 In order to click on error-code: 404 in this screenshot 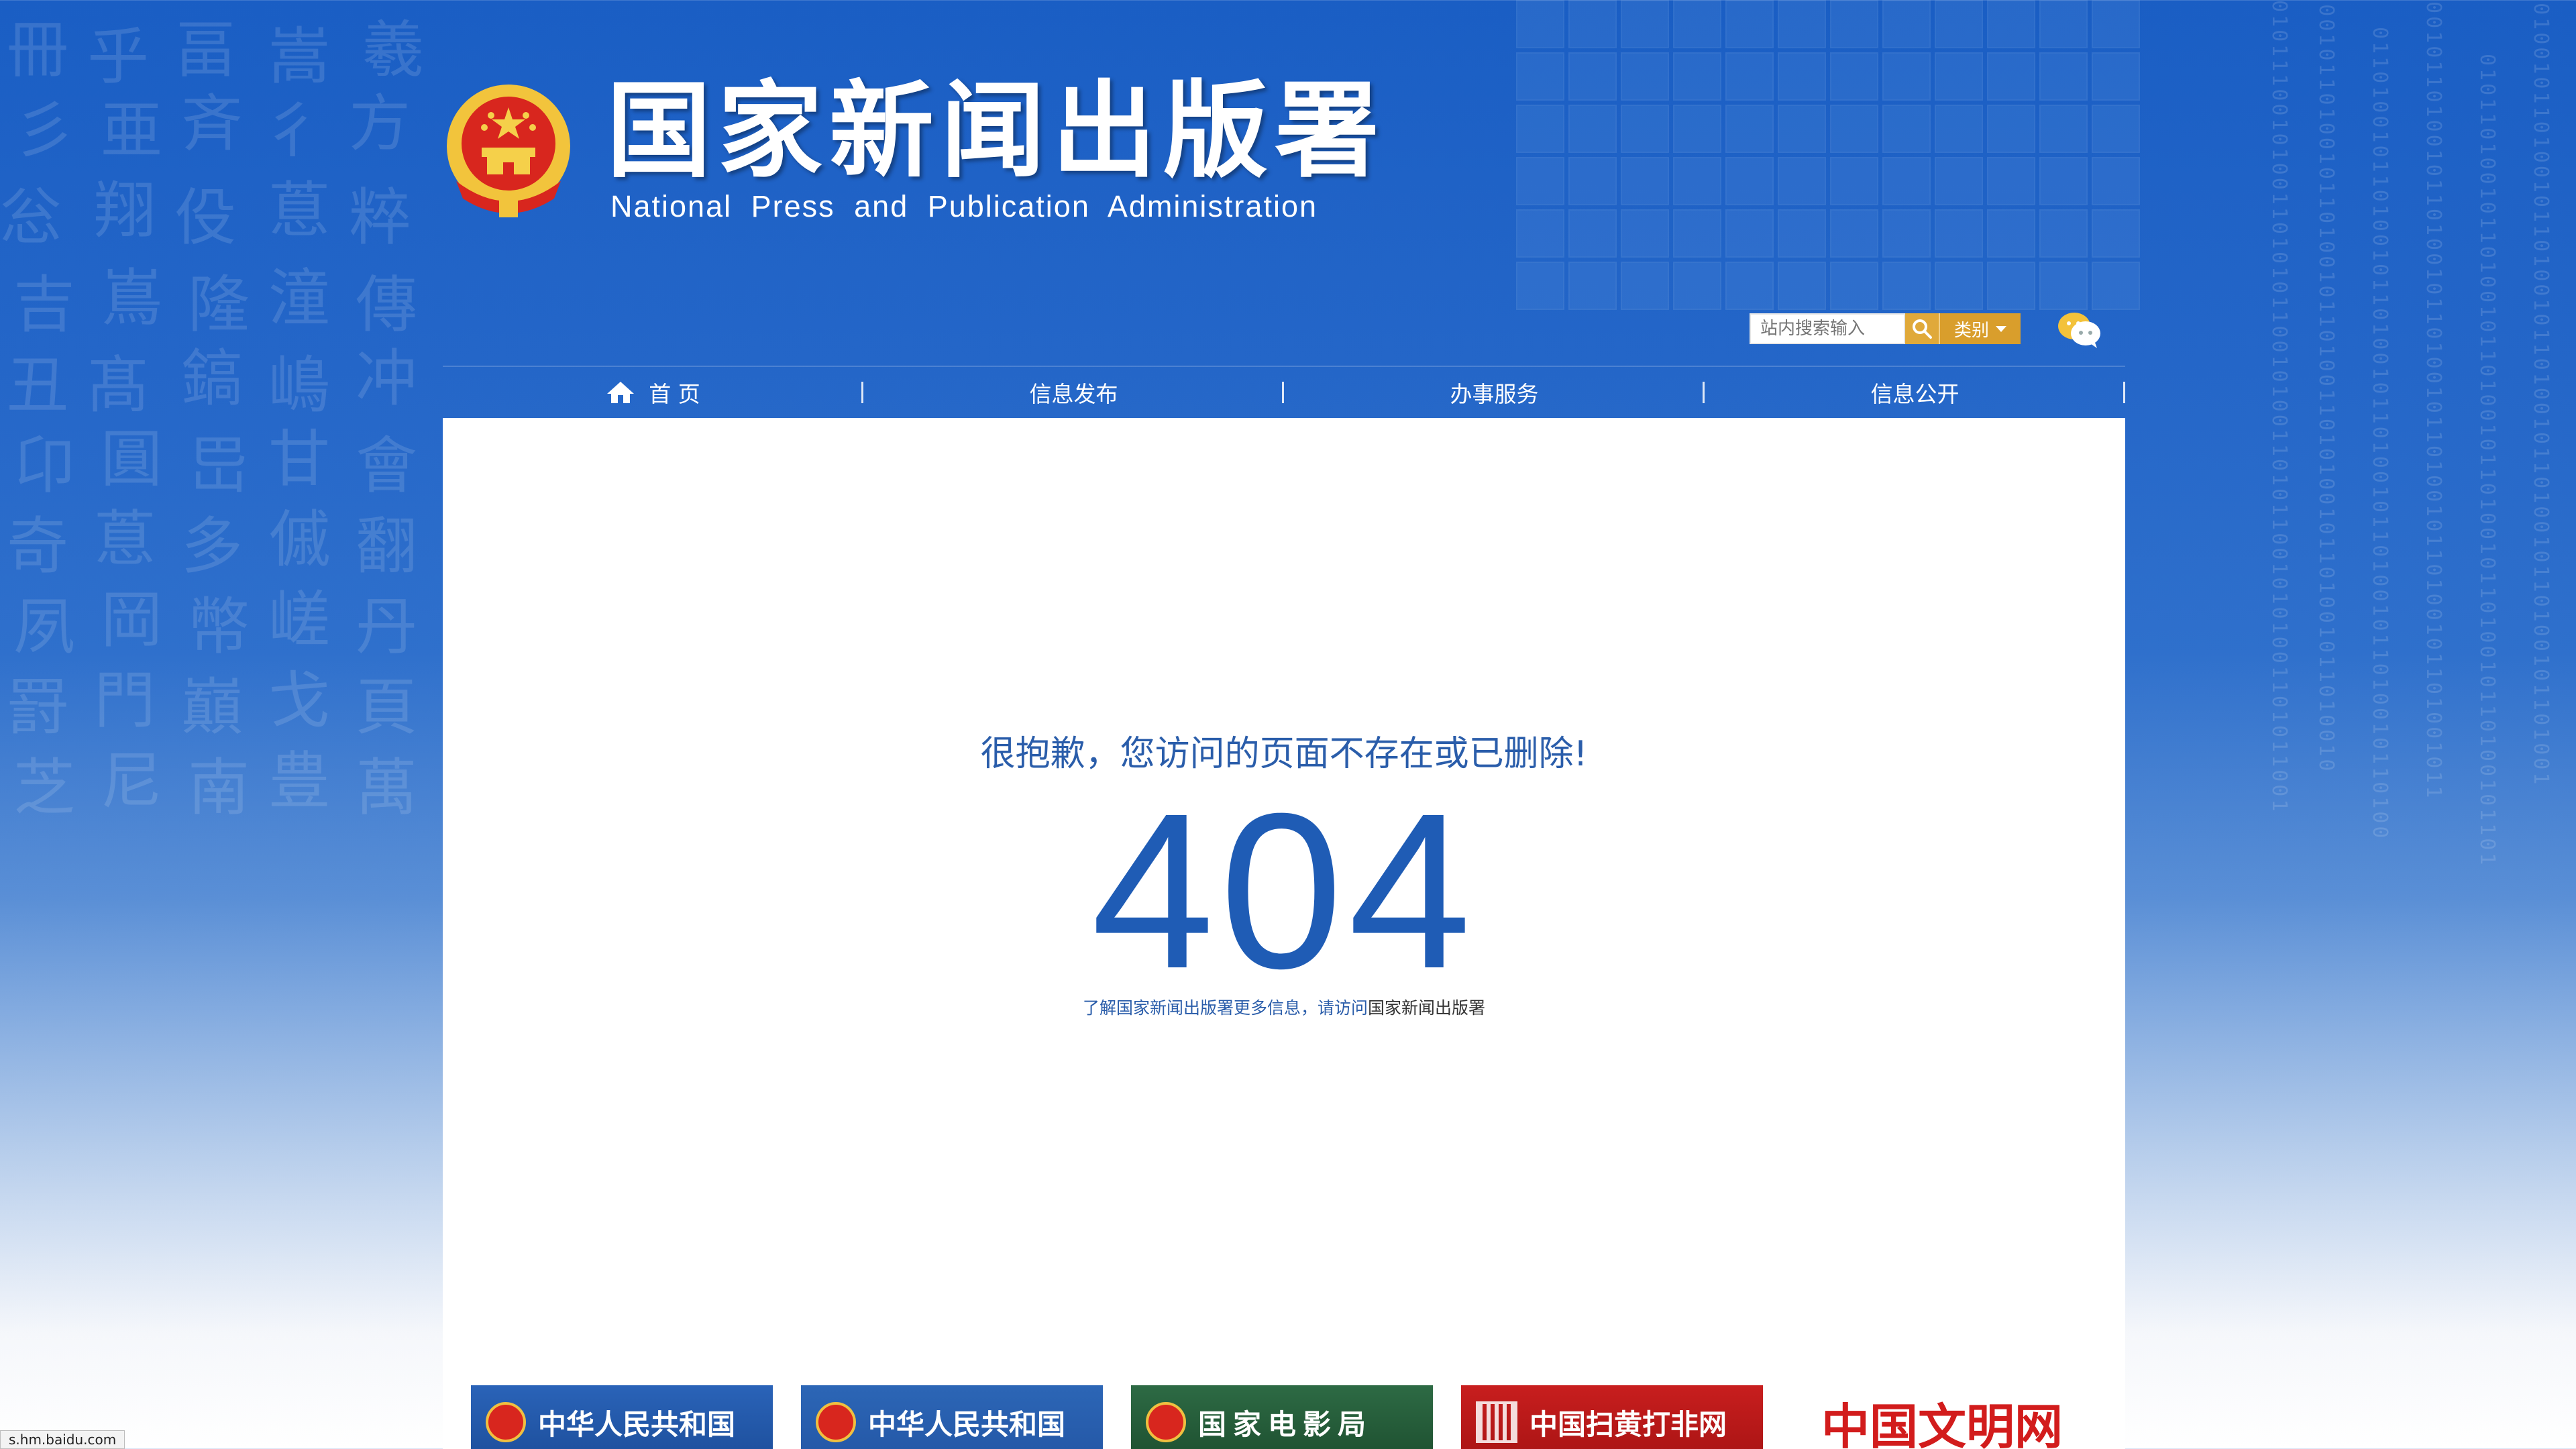, I will do `click(1284, 890)`.